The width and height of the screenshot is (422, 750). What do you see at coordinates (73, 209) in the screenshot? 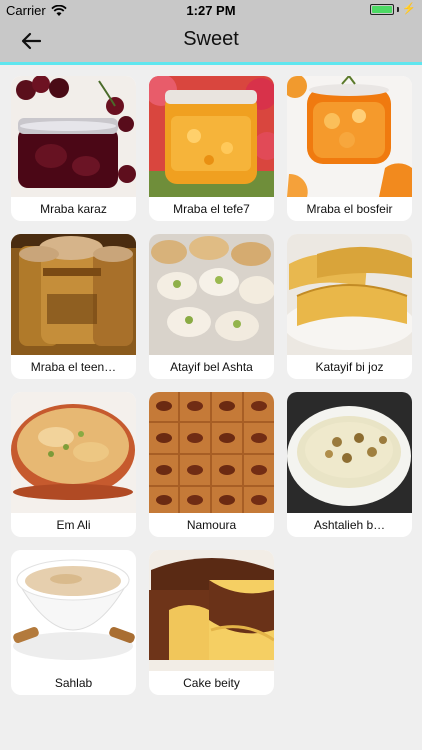
I see `dessert-label: Mraba karaz` at bounding box center [73, 209].